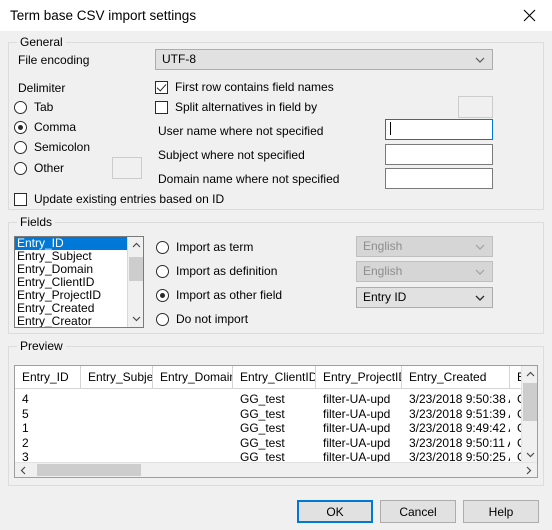  Describe the element at coordinates (459, 413) in the screenshot. I see `cell: 3/23/2018 9:51:39 AM` at that location.